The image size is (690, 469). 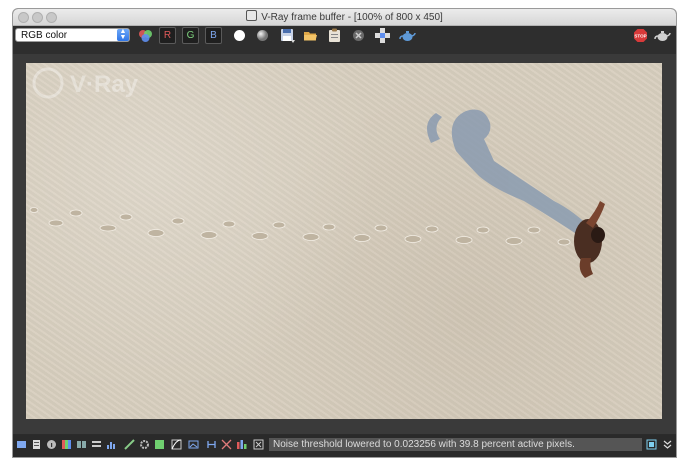 I want to click on lookup-table-icon, so click(x=226, y=444).